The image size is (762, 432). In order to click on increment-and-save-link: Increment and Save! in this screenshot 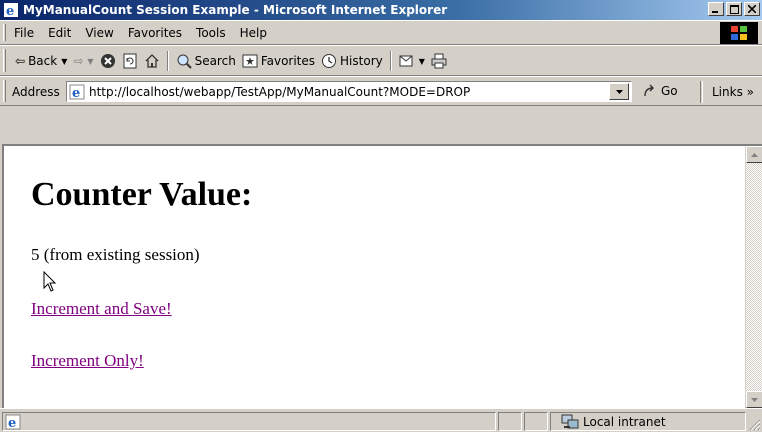, I will do `click(101, 309)`.